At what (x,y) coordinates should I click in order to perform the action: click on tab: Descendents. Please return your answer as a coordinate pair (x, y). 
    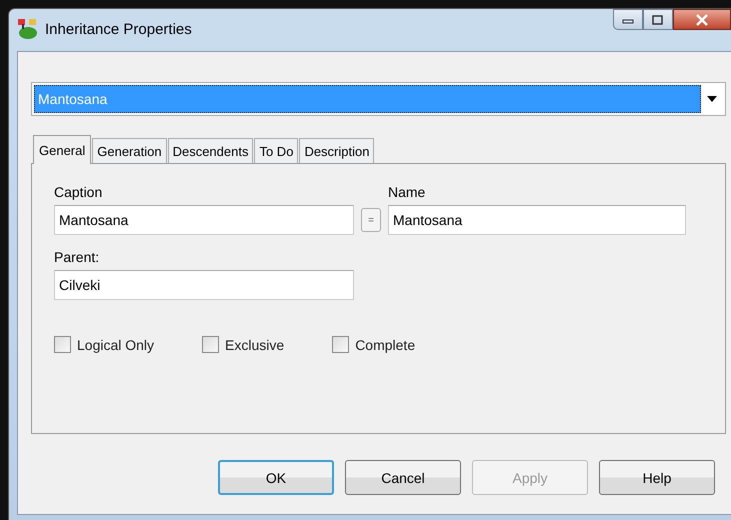
    Looking at the image, I should click on (211, 150).